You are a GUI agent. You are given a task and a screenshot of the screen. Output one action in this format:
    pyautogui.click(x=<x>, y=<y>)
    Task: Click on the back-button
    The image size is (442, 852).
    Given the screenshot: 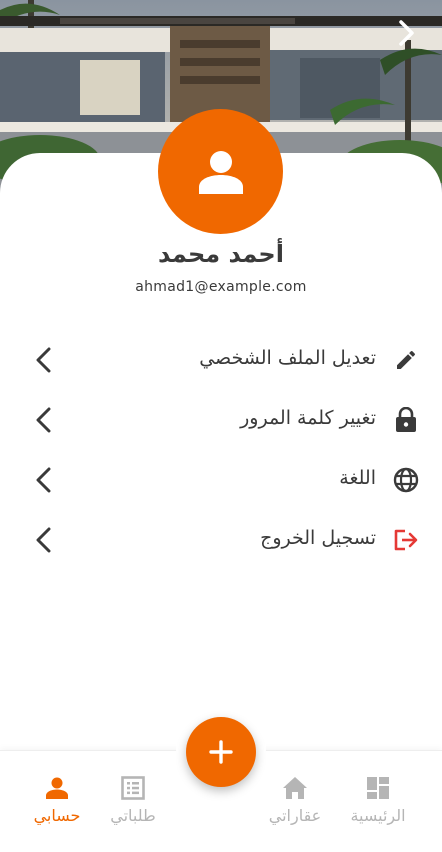 What is the action you would take?
    pyautogui.click(x=407, y=33)
    